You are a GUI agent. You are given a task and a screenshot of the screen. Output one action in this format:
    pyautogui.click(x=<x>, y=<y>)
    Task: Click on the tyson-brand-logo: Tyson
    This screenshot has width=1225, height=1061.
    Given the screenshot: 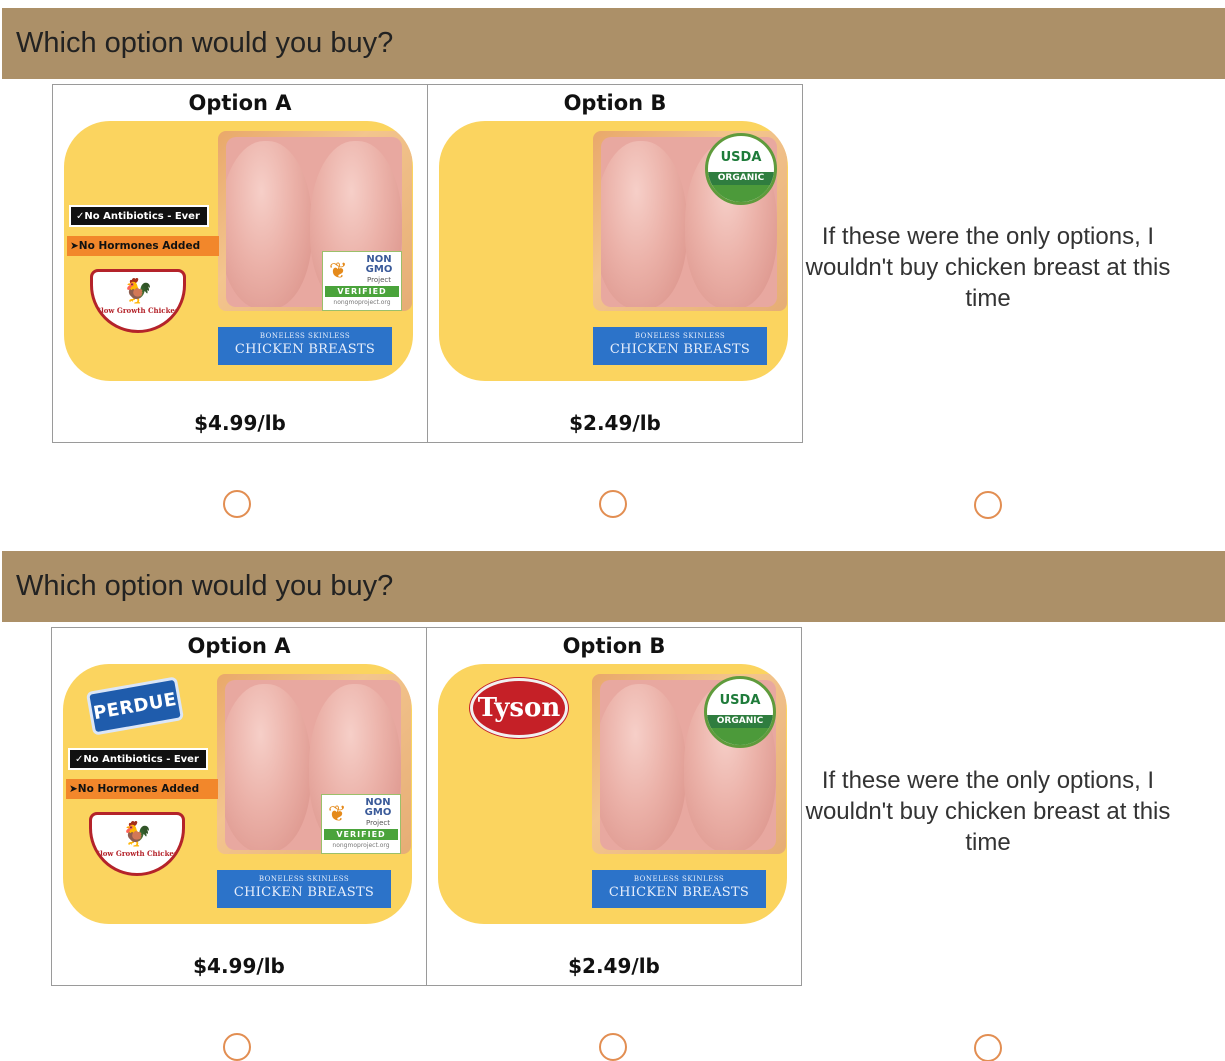 What is the action you would take?
    pyautogui.click(x=519, y=708)
    